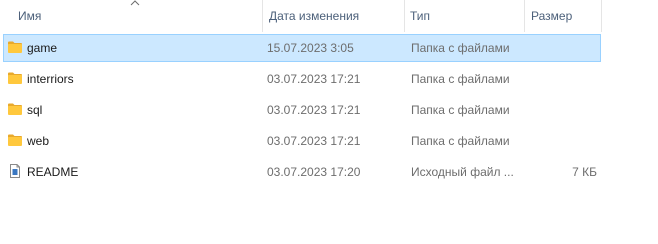  What do you see at coordinates (310, 48) in the screenshot?
I see `file-date: 15.07.2023 3:05` at bounding box center [310, 48].